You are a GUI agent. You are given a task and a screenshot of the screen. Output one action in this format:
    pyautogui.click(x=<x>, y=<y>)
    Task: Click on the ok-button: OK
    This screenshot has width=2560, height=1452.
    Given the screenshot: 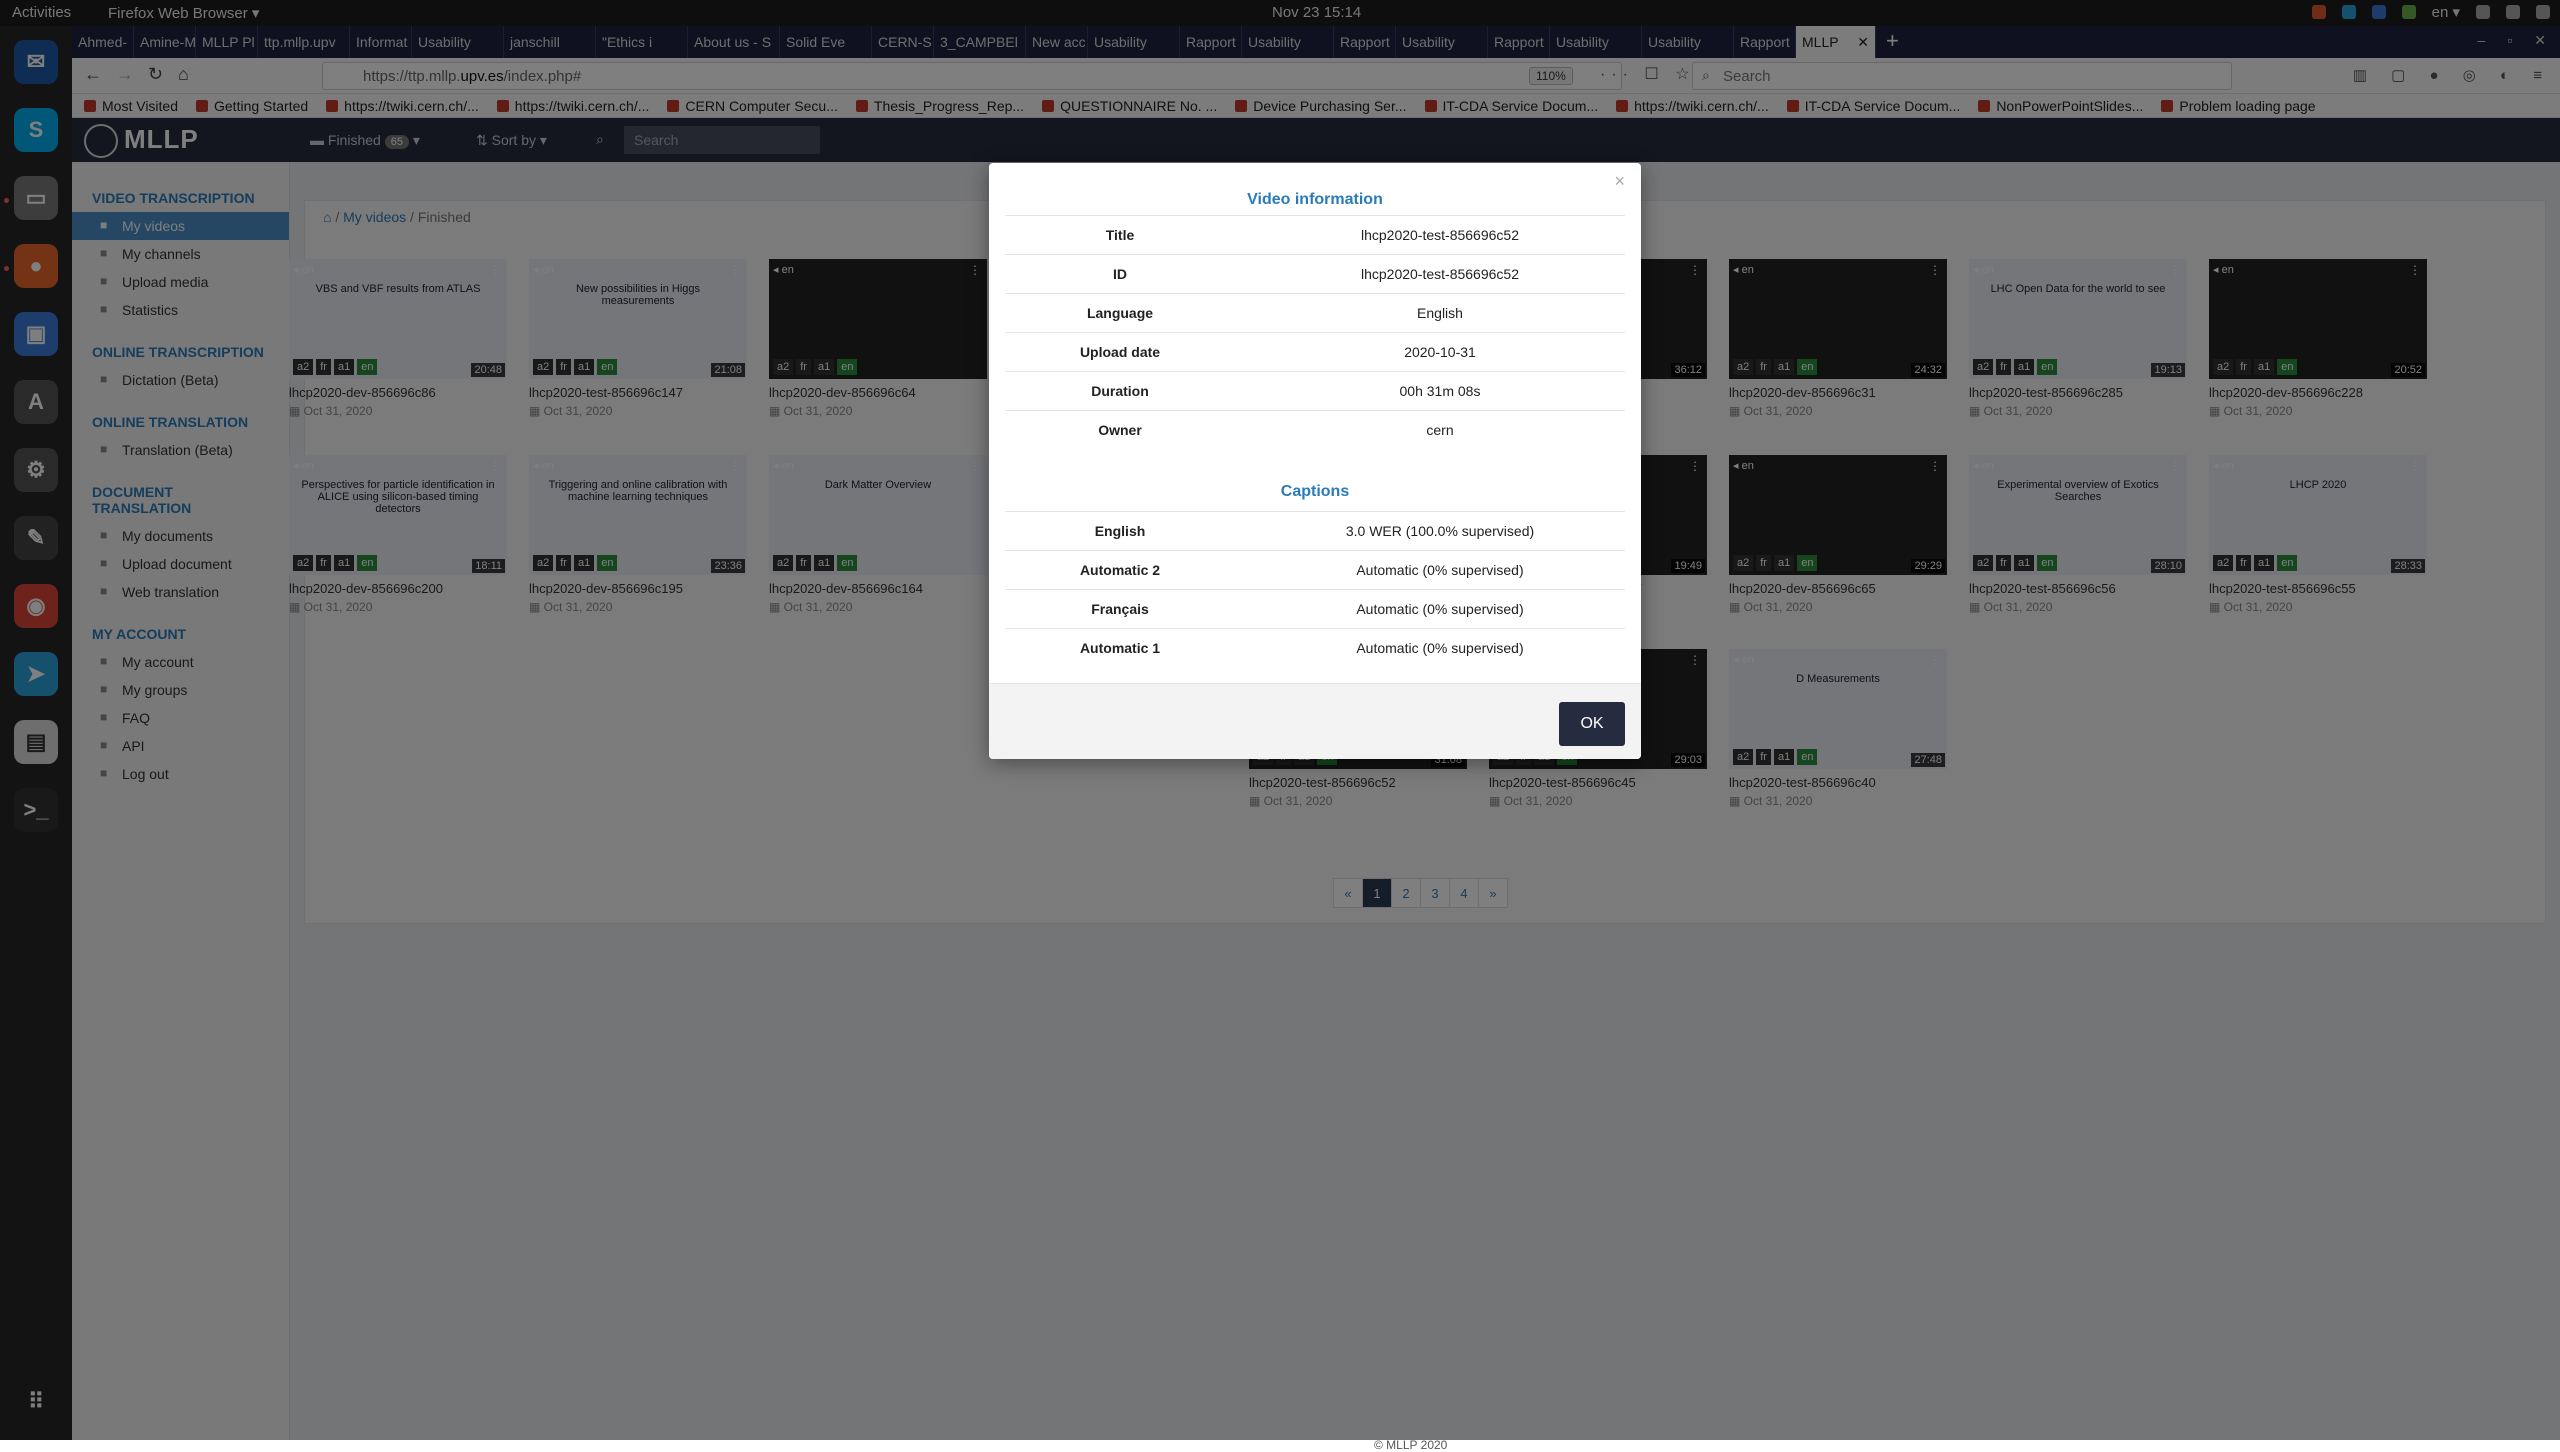 What is the action you would take?
    pyautogui.click(x=1592, y=724)
    